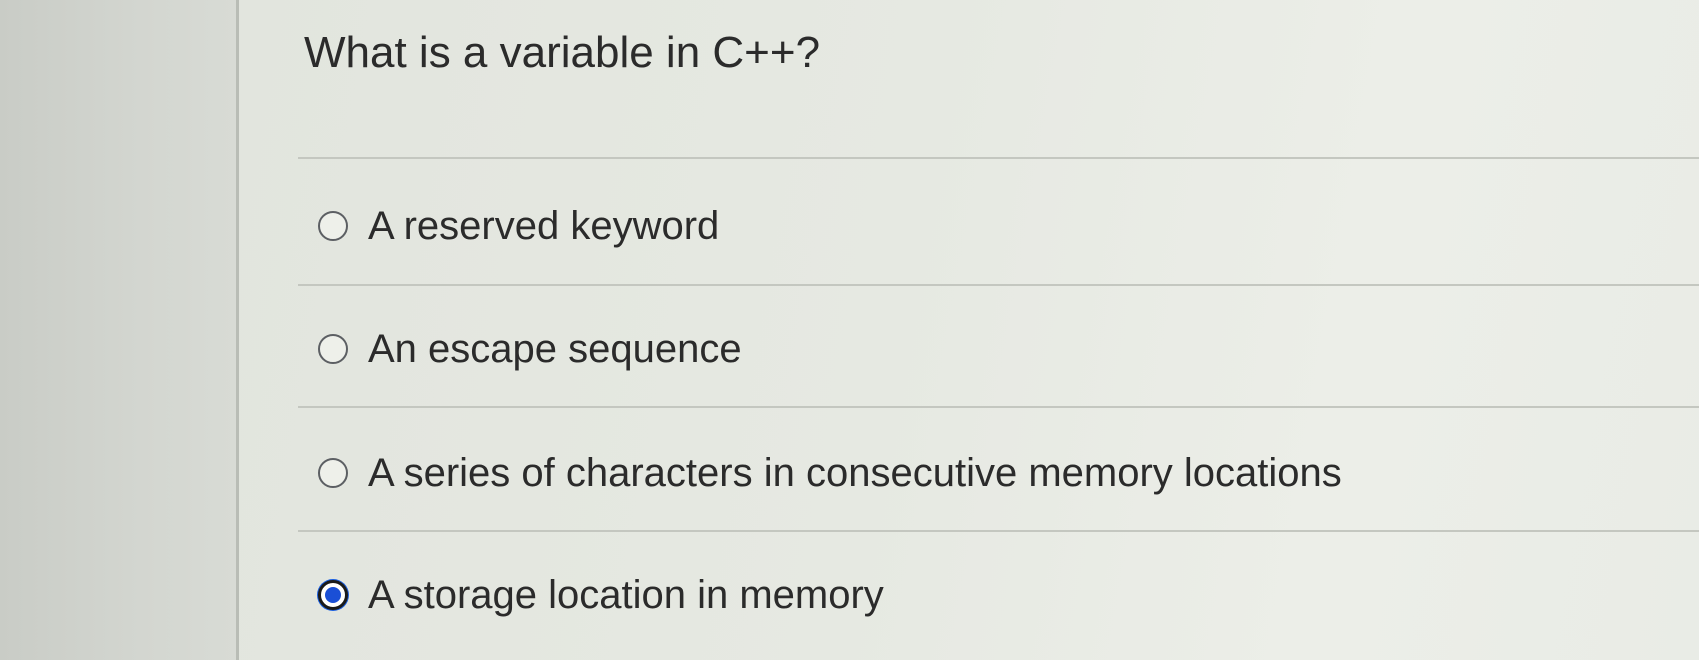 This screenshot has width=1699, height=660. Describe the element at coordinates (555, 348) in the screenshot. I see `answer-label: An escape sequence` at that location.